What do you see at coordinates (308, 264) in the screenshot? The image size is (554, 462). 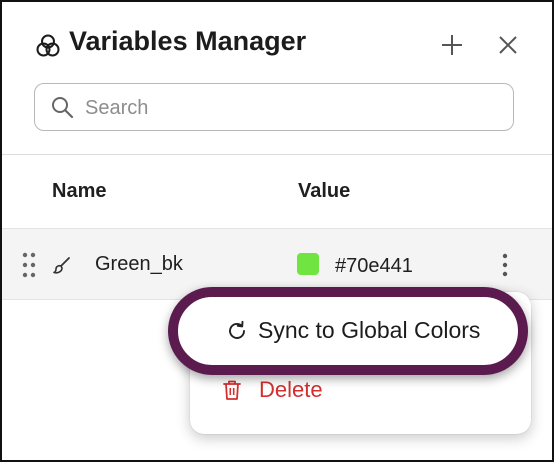 I see `color-swatch` at bounding box center [308, 264].